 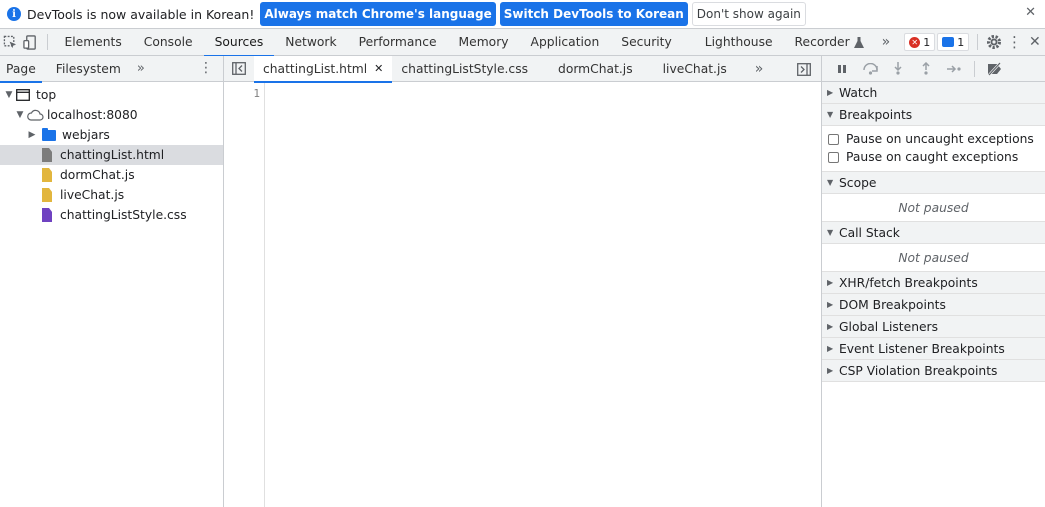 What do you see at coordinates (933, 183) in the screenshot?
I see `section-scope: ▼ Scope` at bounding box center [933, 183].